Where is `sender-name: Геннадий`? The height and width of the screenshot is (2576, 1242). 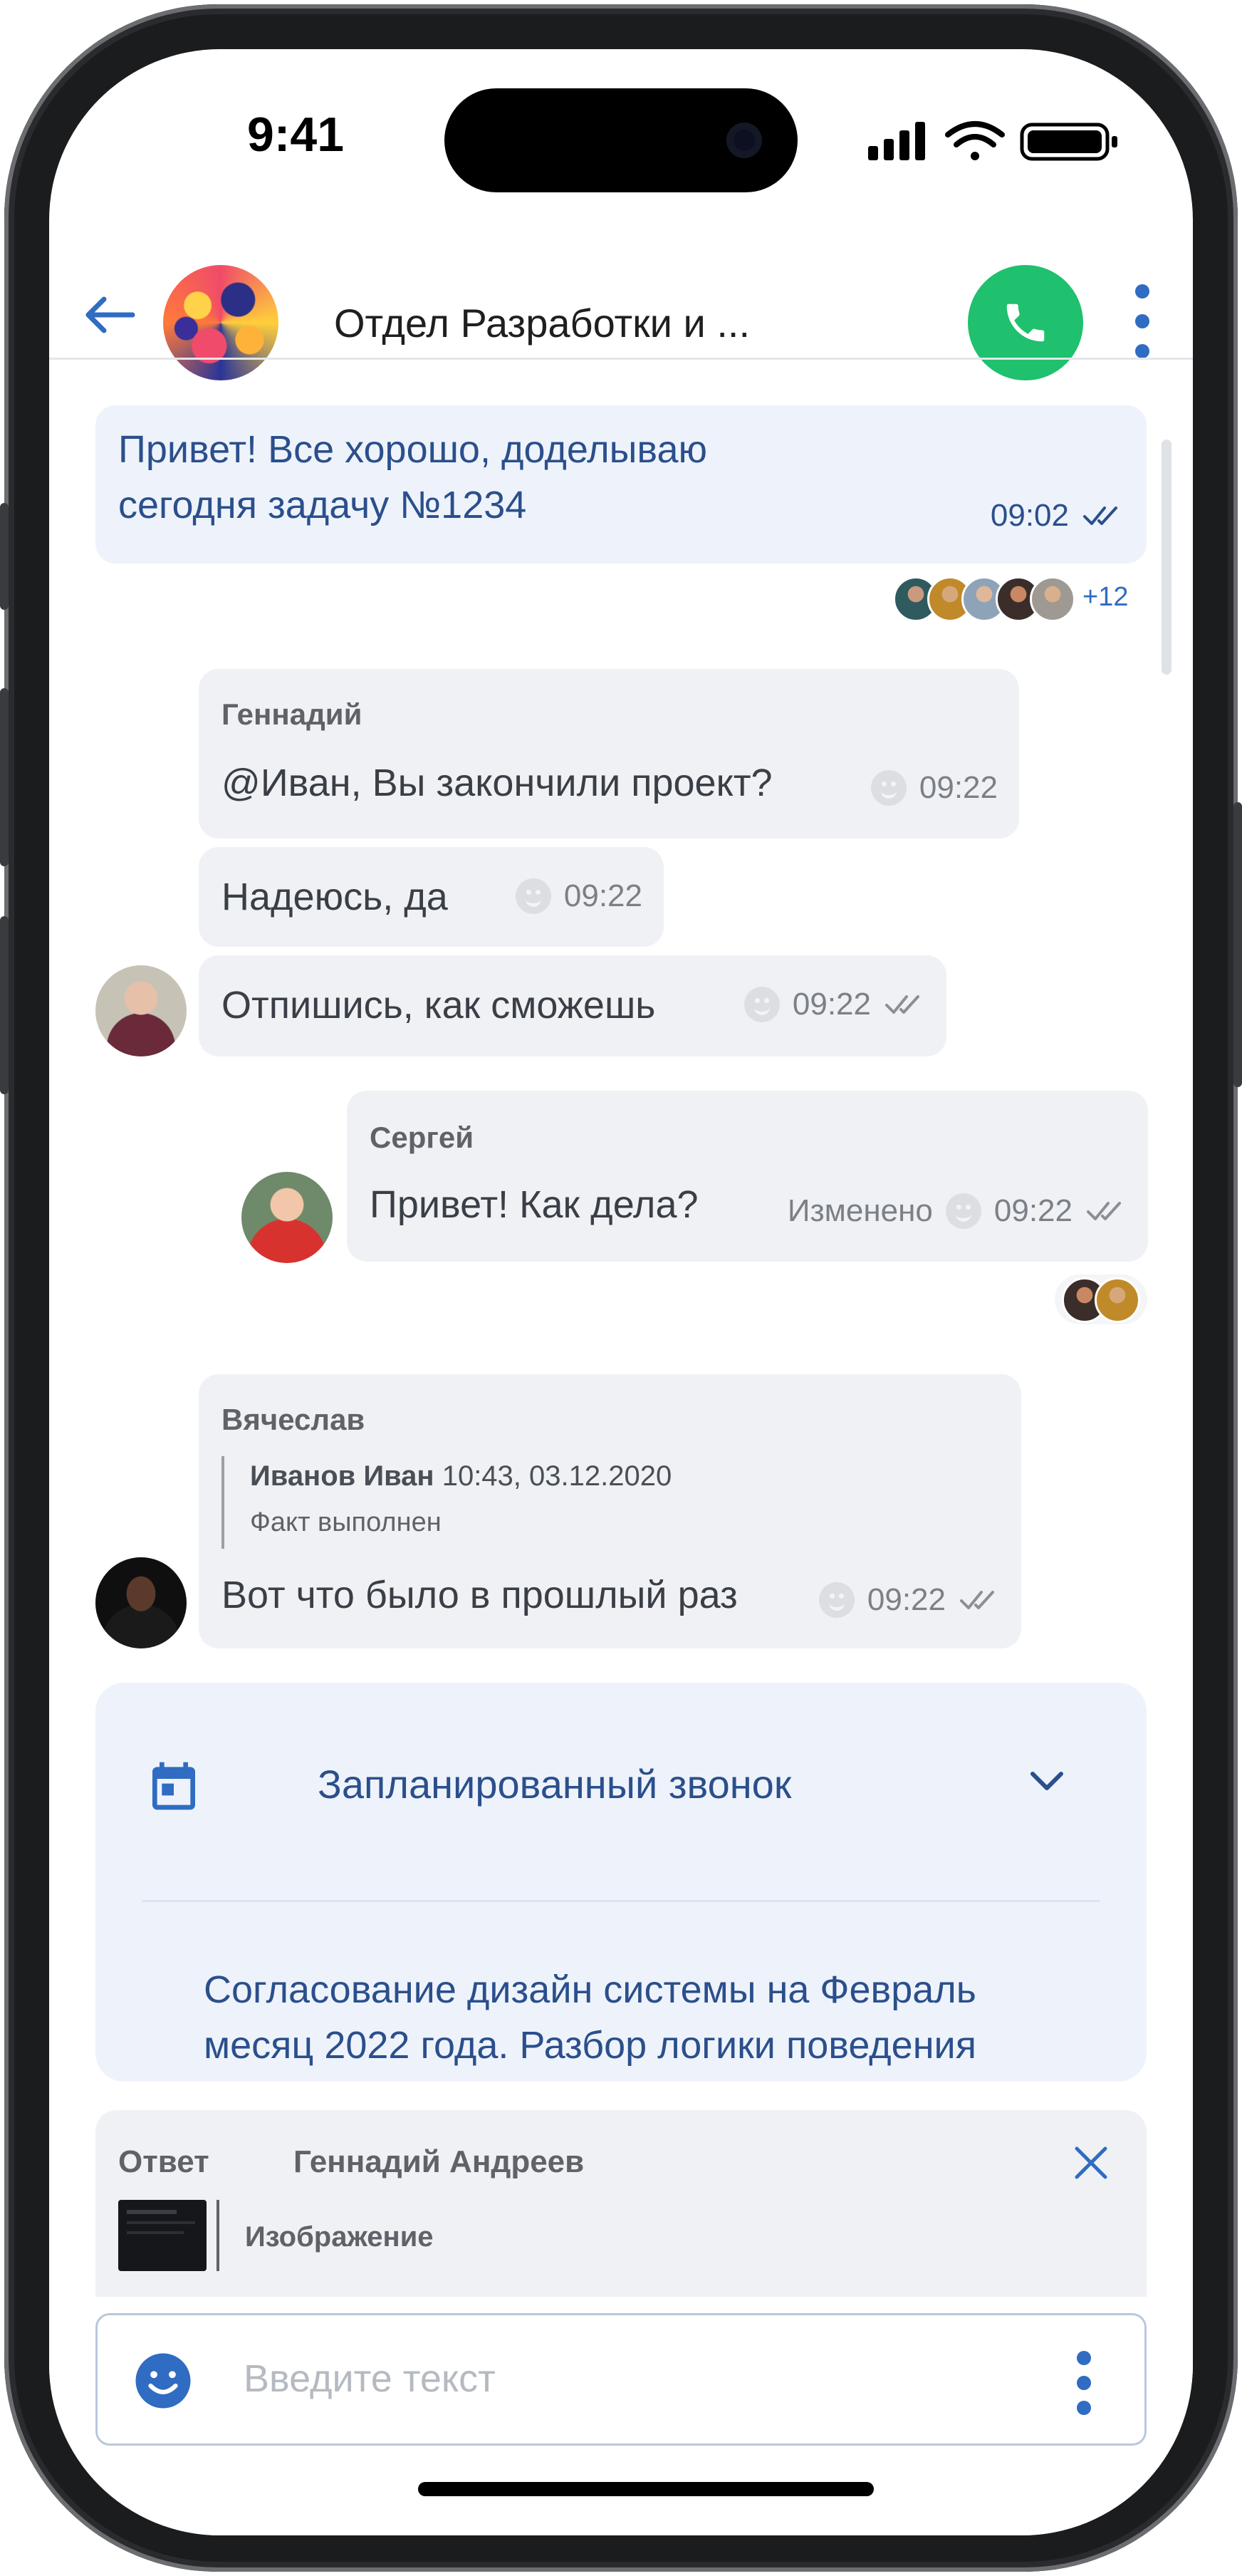
sender-name: Геннадий is located at coordinates (291, 714).